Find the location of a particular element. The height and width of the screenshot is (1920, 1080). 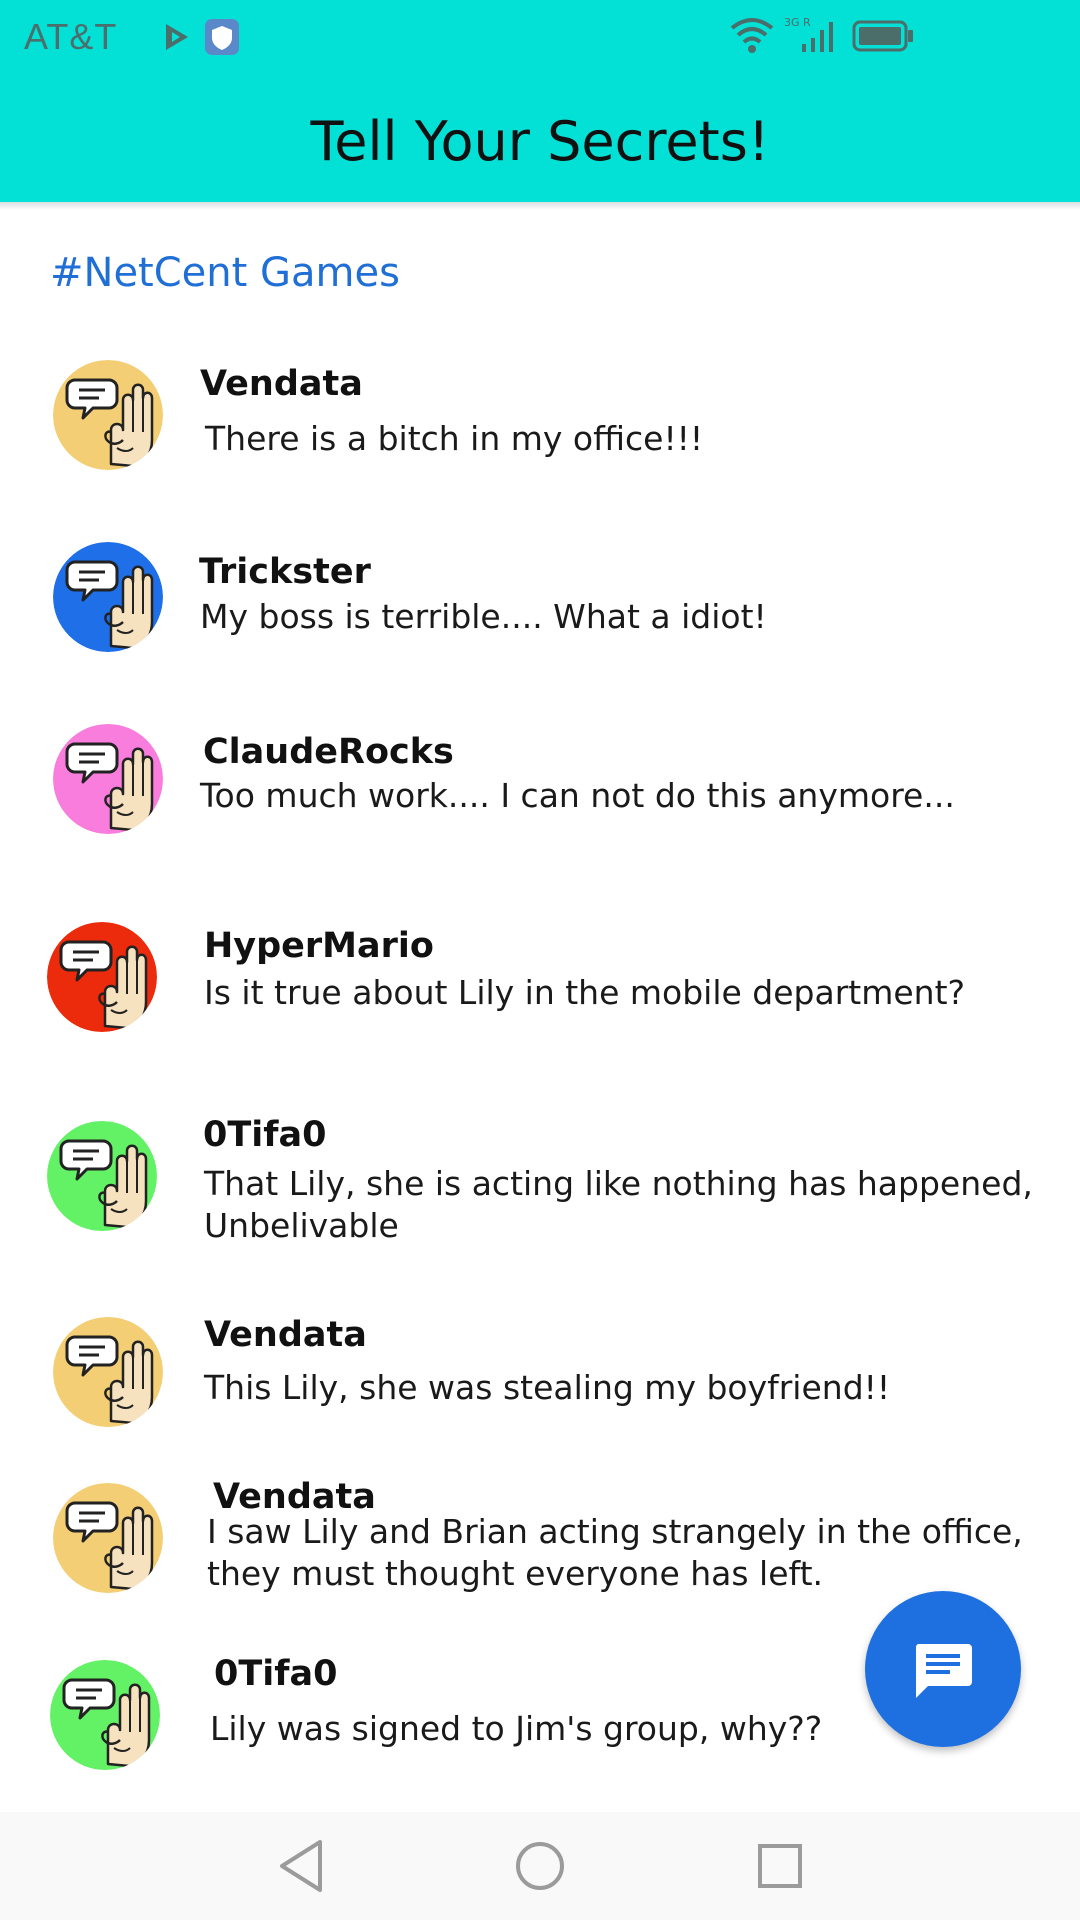

shield-icon is located at coordinates (222, 37).